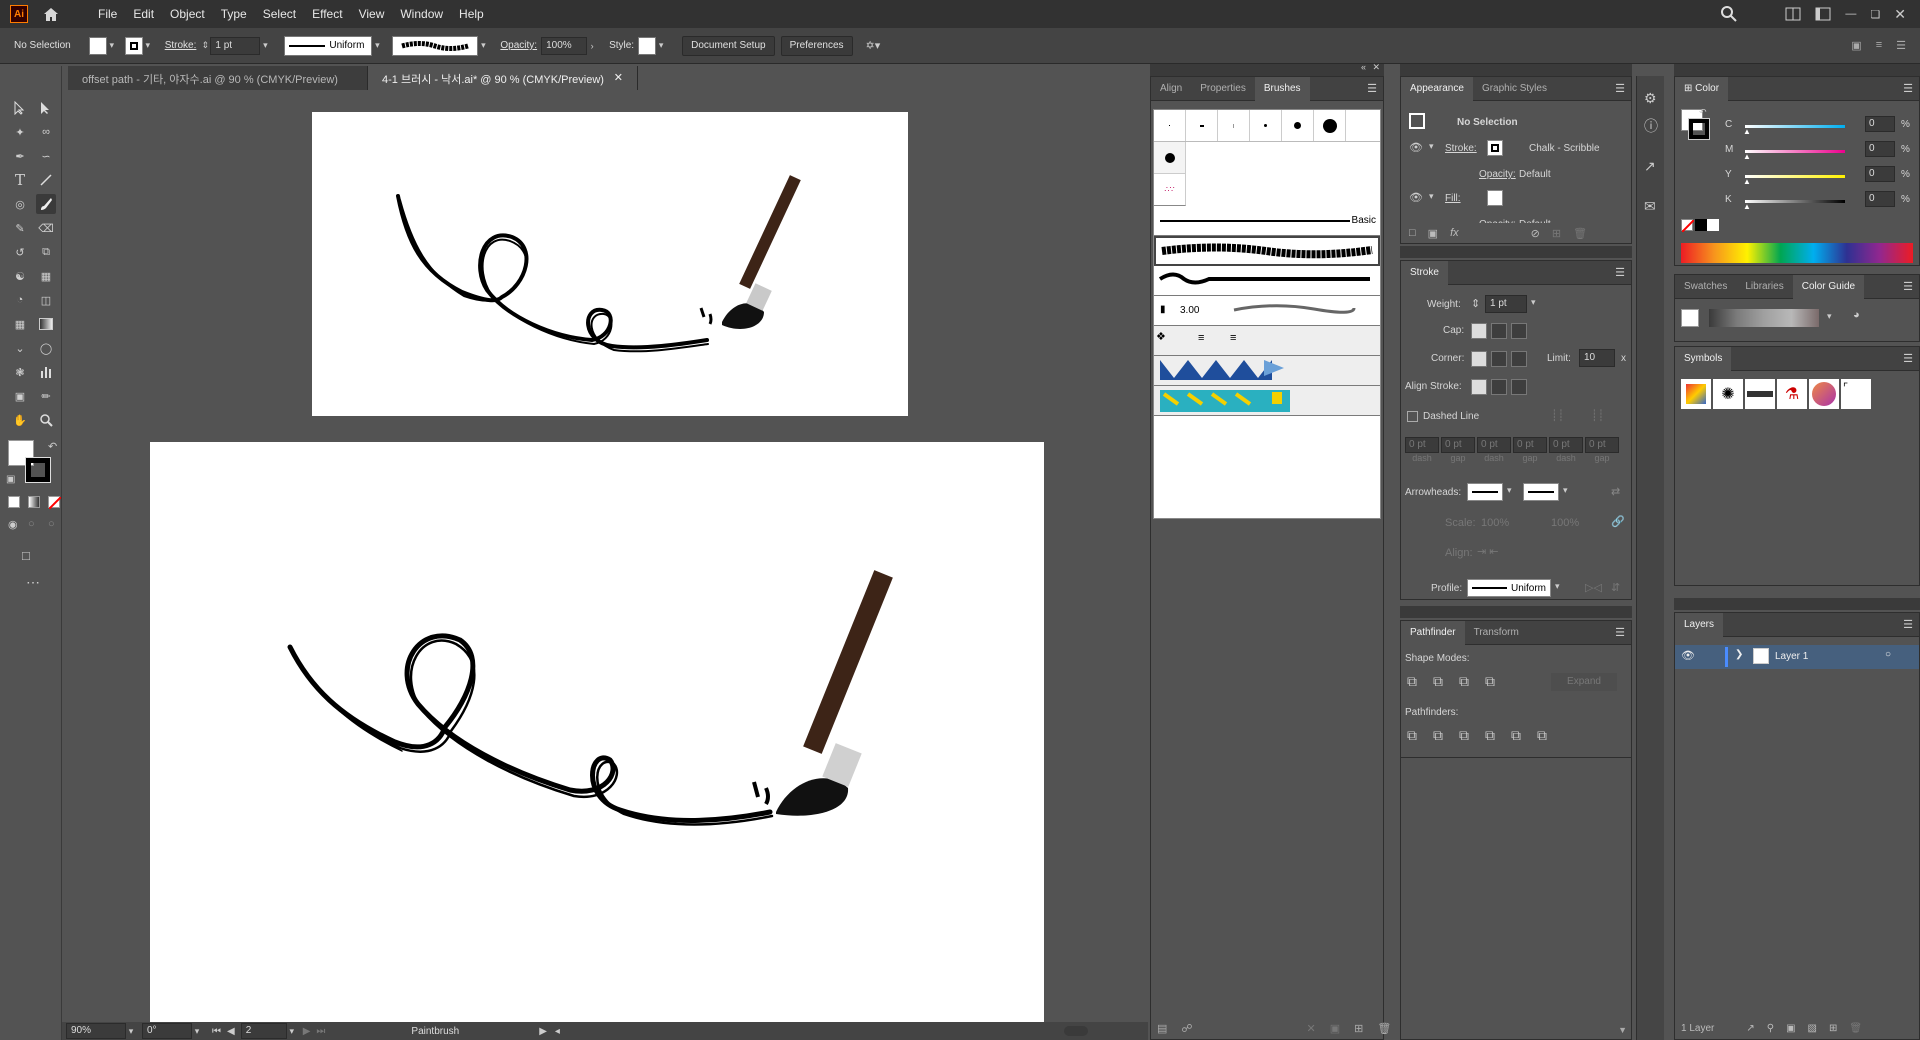 This screenshot has height=1040, width=1920. Describe the element at coordinates (13, 524) in the screenshot. I see `draw-normal-icon: ◉` at that location.